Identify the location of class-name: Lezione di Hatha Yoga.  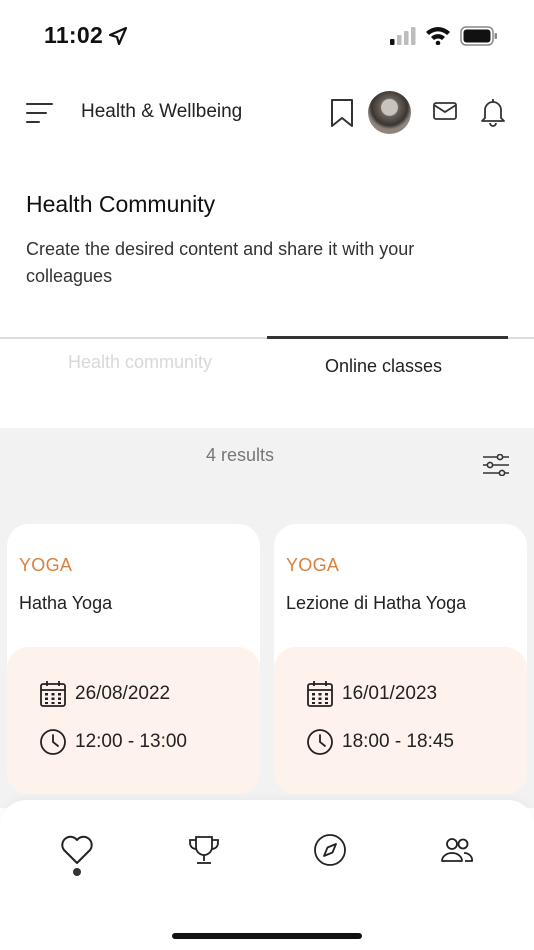
(376, 603).